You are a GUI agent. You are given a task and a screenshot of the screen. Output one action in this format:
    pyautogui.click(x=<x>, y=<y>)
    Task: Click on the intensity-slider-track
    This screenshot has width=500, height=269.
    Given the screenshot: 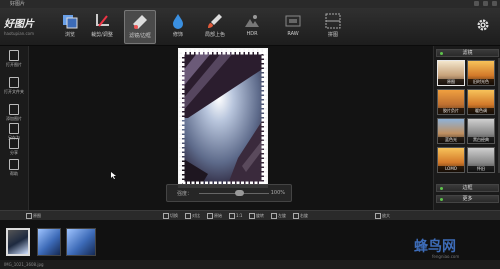 What is the action you would take?
    pyautogui.click(x=234, y=193)
    